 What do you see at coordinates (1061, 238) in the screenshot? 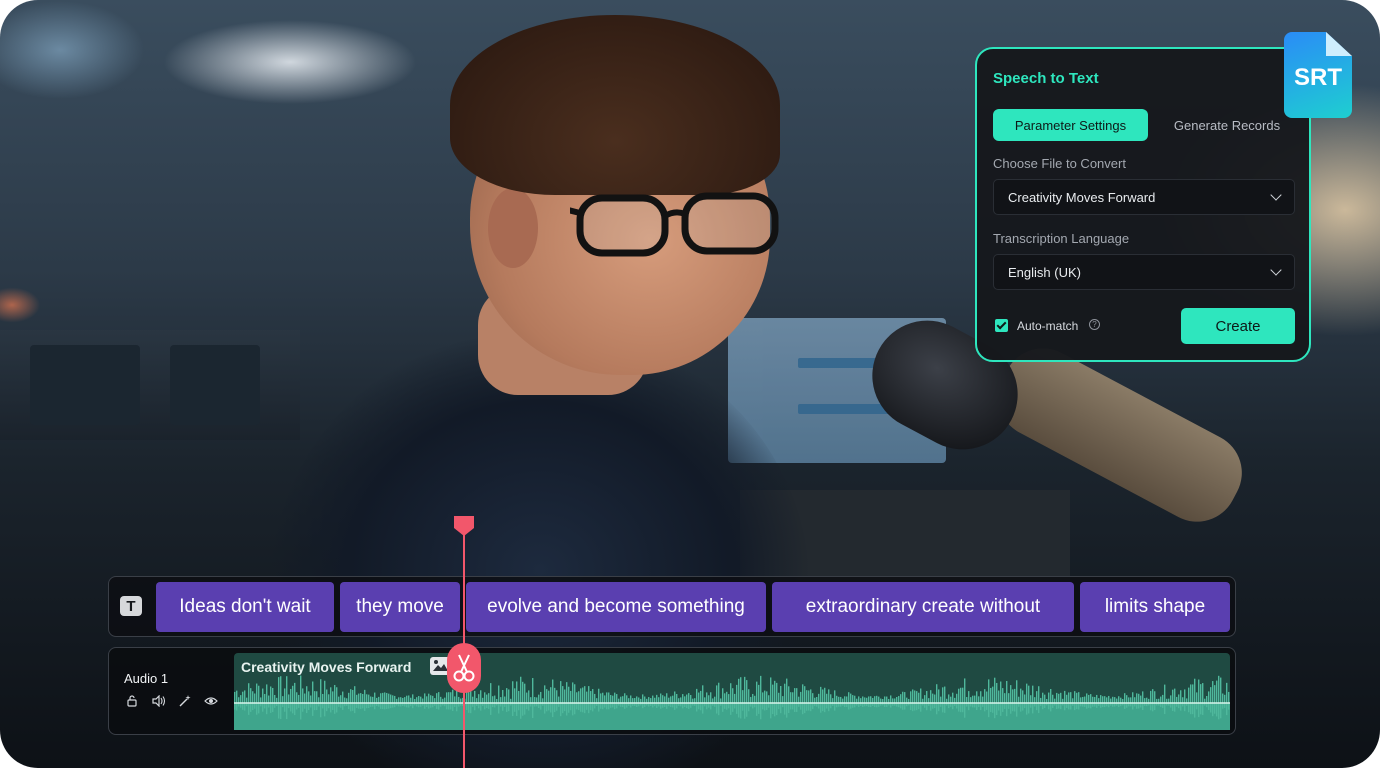
I see `language-field-label: Transcription Language` at bounding box center [1061, 238].